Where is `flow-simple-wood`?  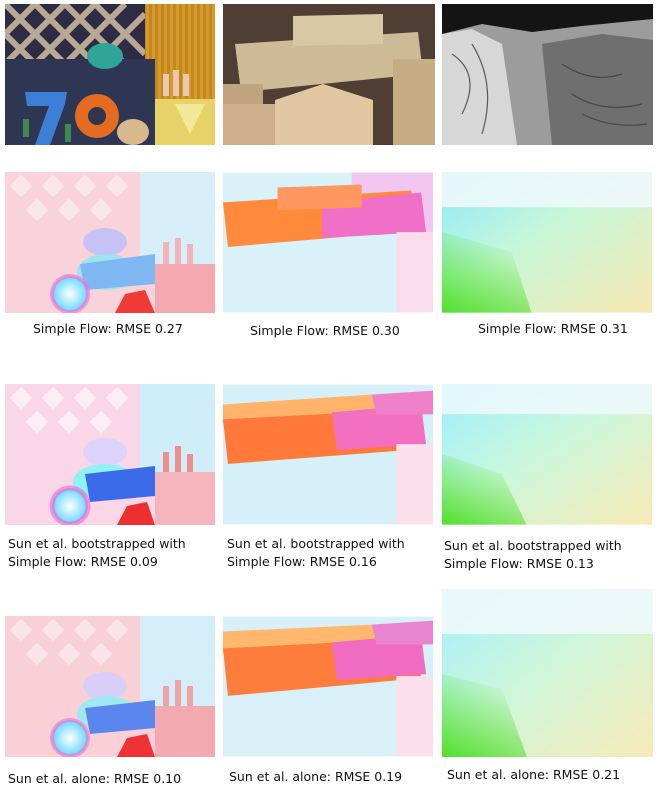
flow-simple-wood is located at coordinates (329, 242).